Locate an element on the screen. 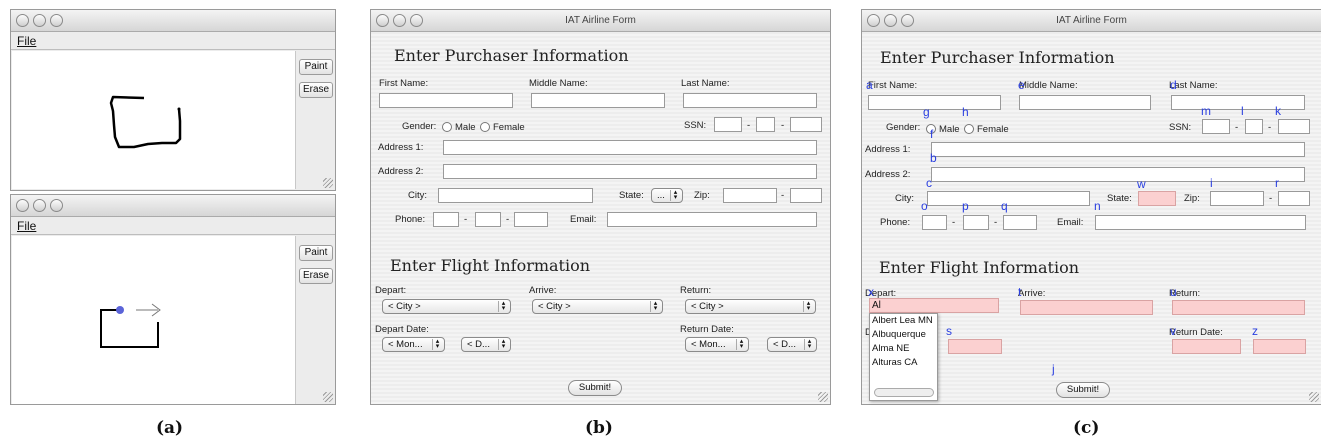 The height and width of the screenshot is (443, 1321). figure-label-b: (b) is located at coordinates (599, 428).